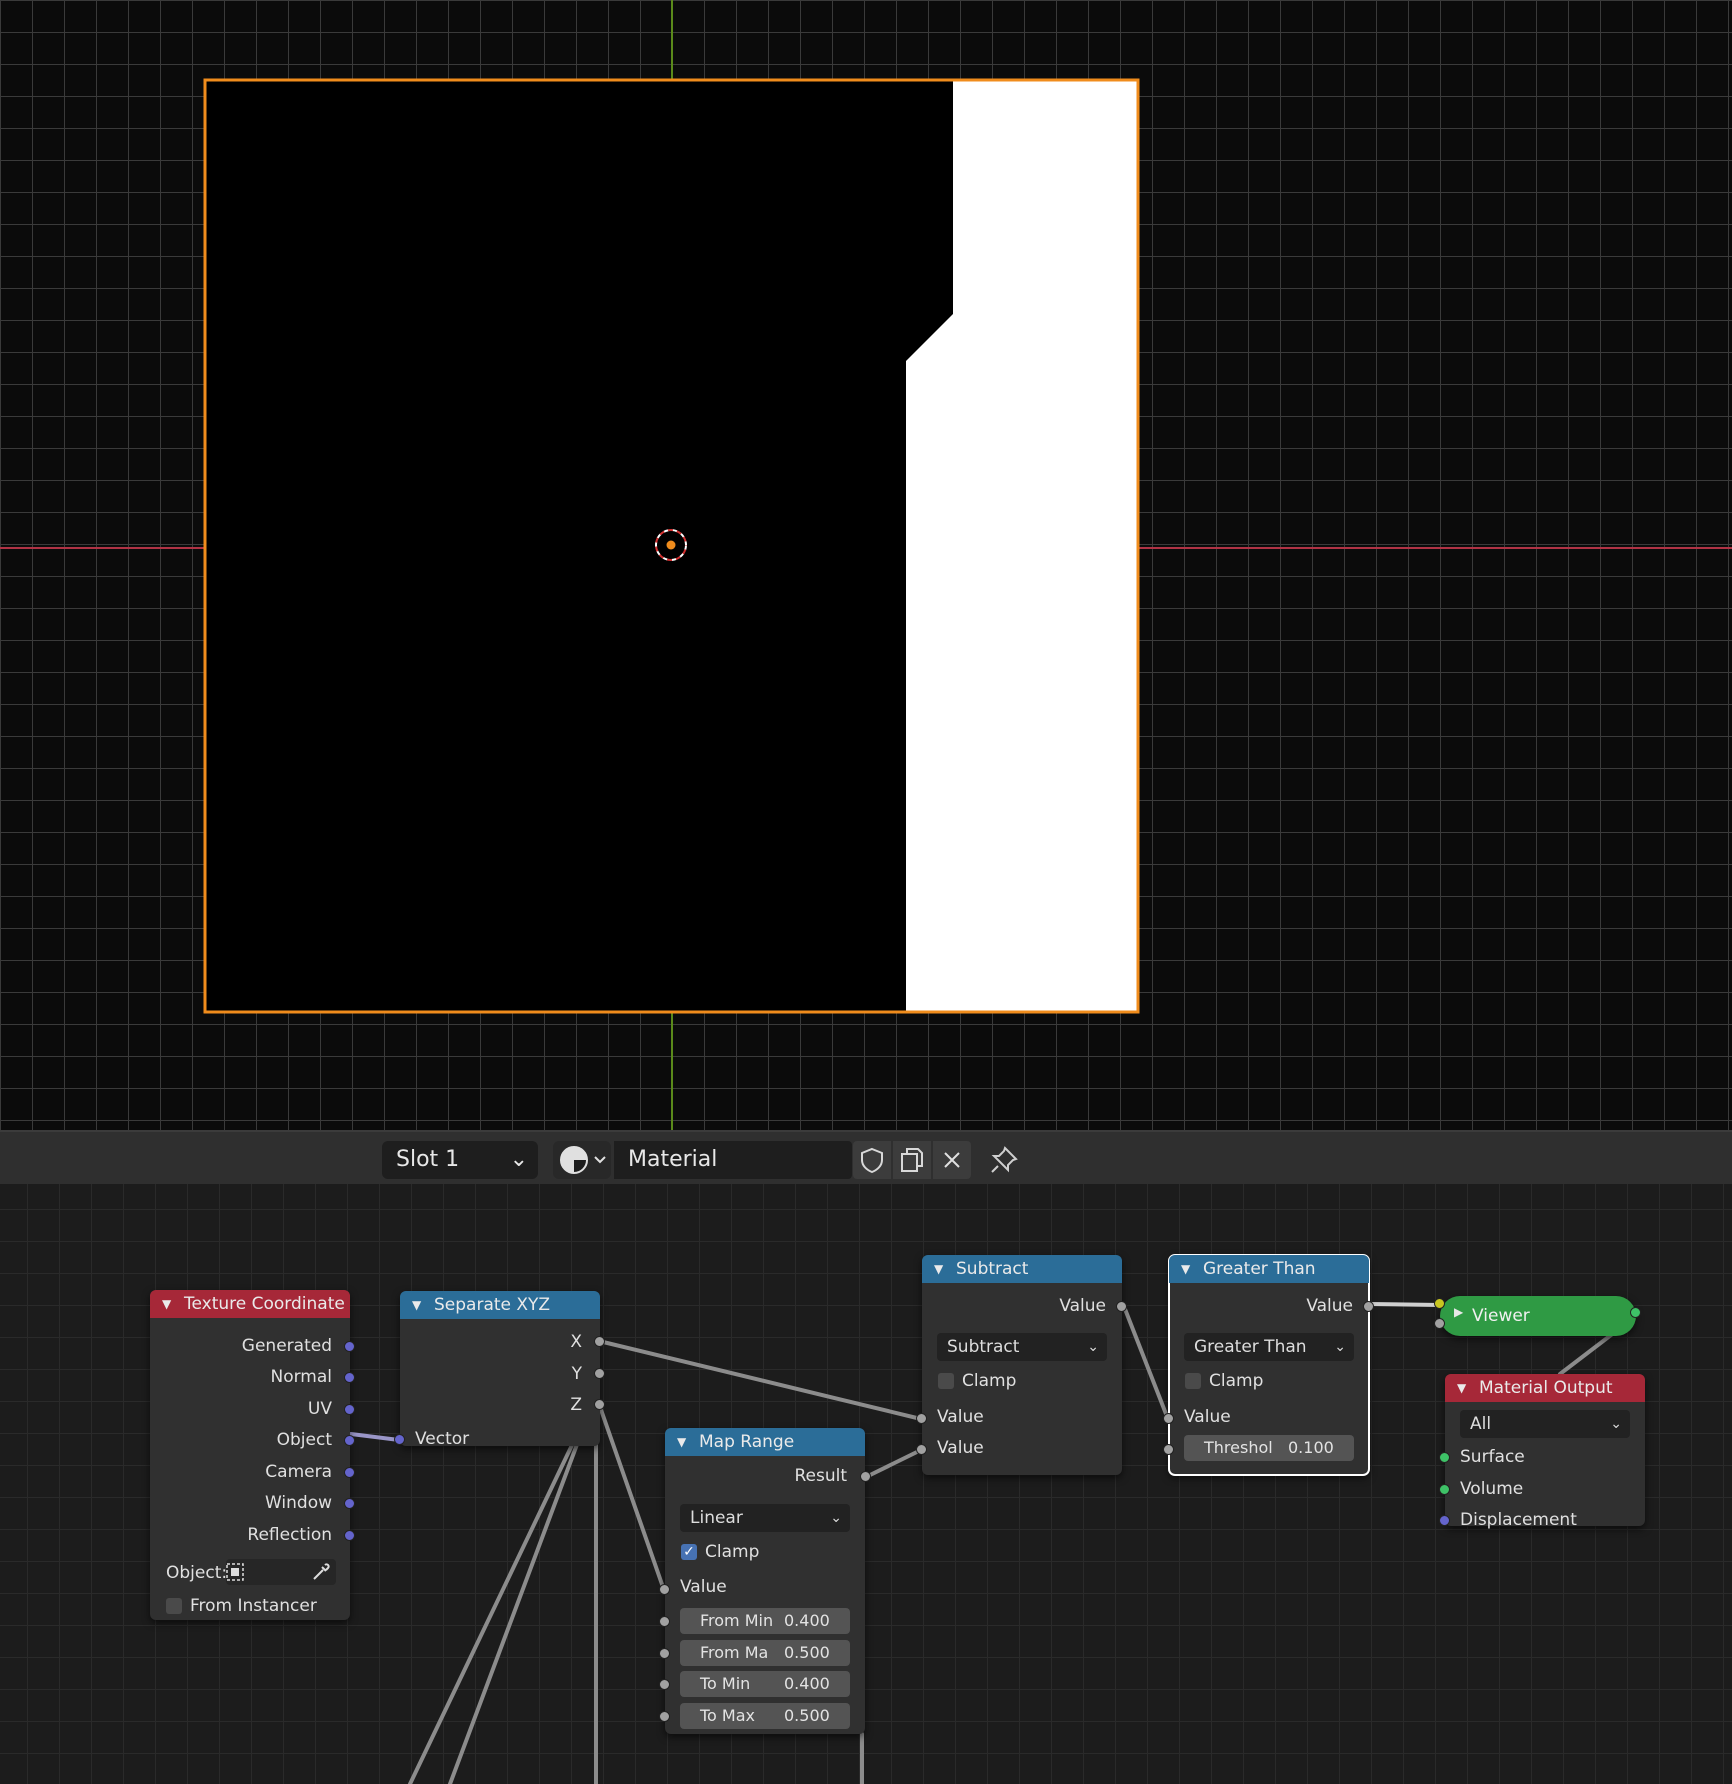 Image resolution: width=1732 pixels, height=1784 pixels. What do you see at coordinates (952, 1160) in the screenshot?
I see `unlink-material-button` at bounding box center [952, 1160].